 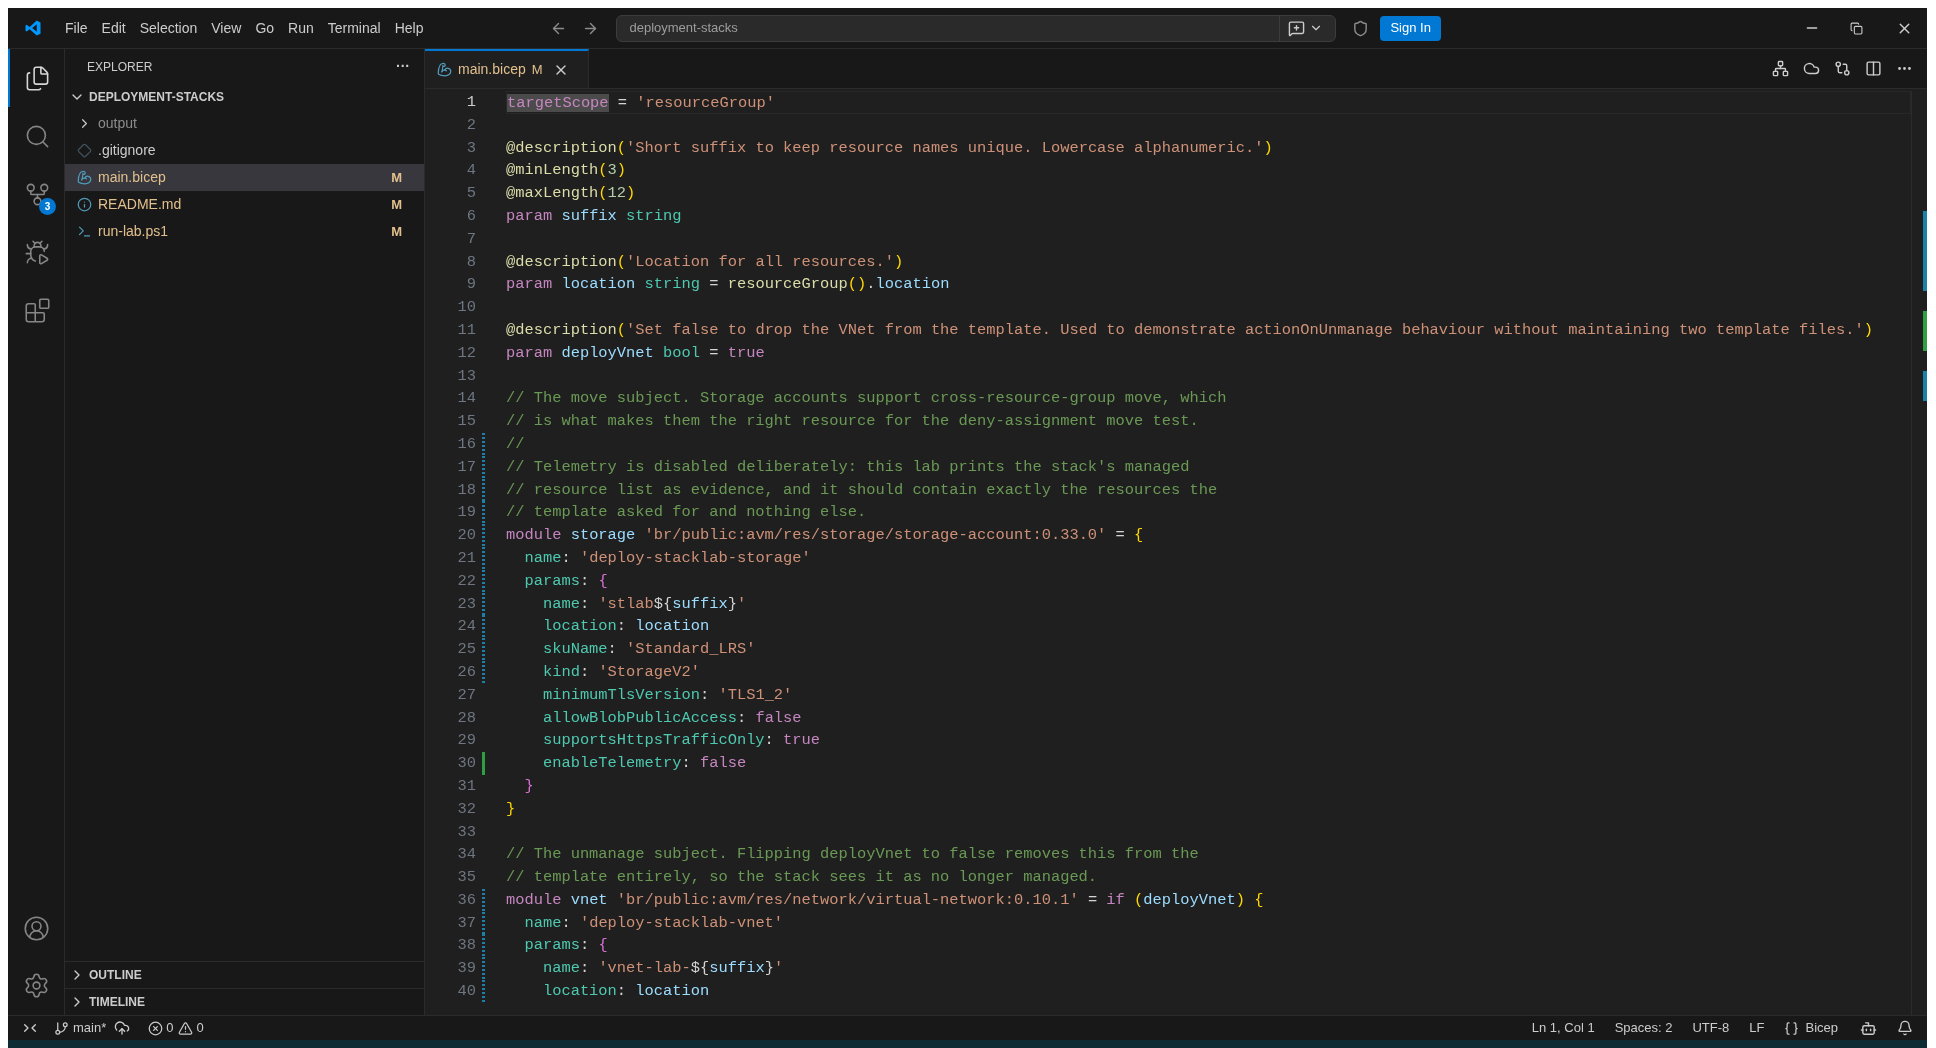 What do you see at coordinates (1856, 28) in the screenshot?
I see `restore-icon` at bounding box center [1856, 28].